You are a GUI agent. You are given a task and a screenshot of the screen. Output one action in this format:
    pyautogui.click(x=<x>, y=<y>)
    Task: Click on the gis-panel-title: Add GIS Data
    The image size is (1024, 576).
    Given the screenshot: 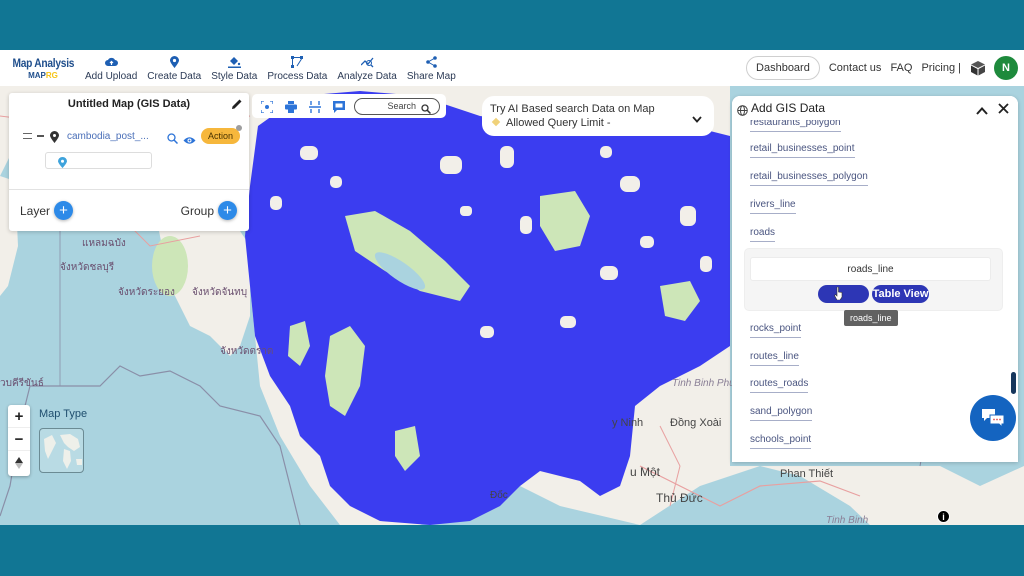 What is the action you would take?
    pyautogui.click(x=788, y=108)
    